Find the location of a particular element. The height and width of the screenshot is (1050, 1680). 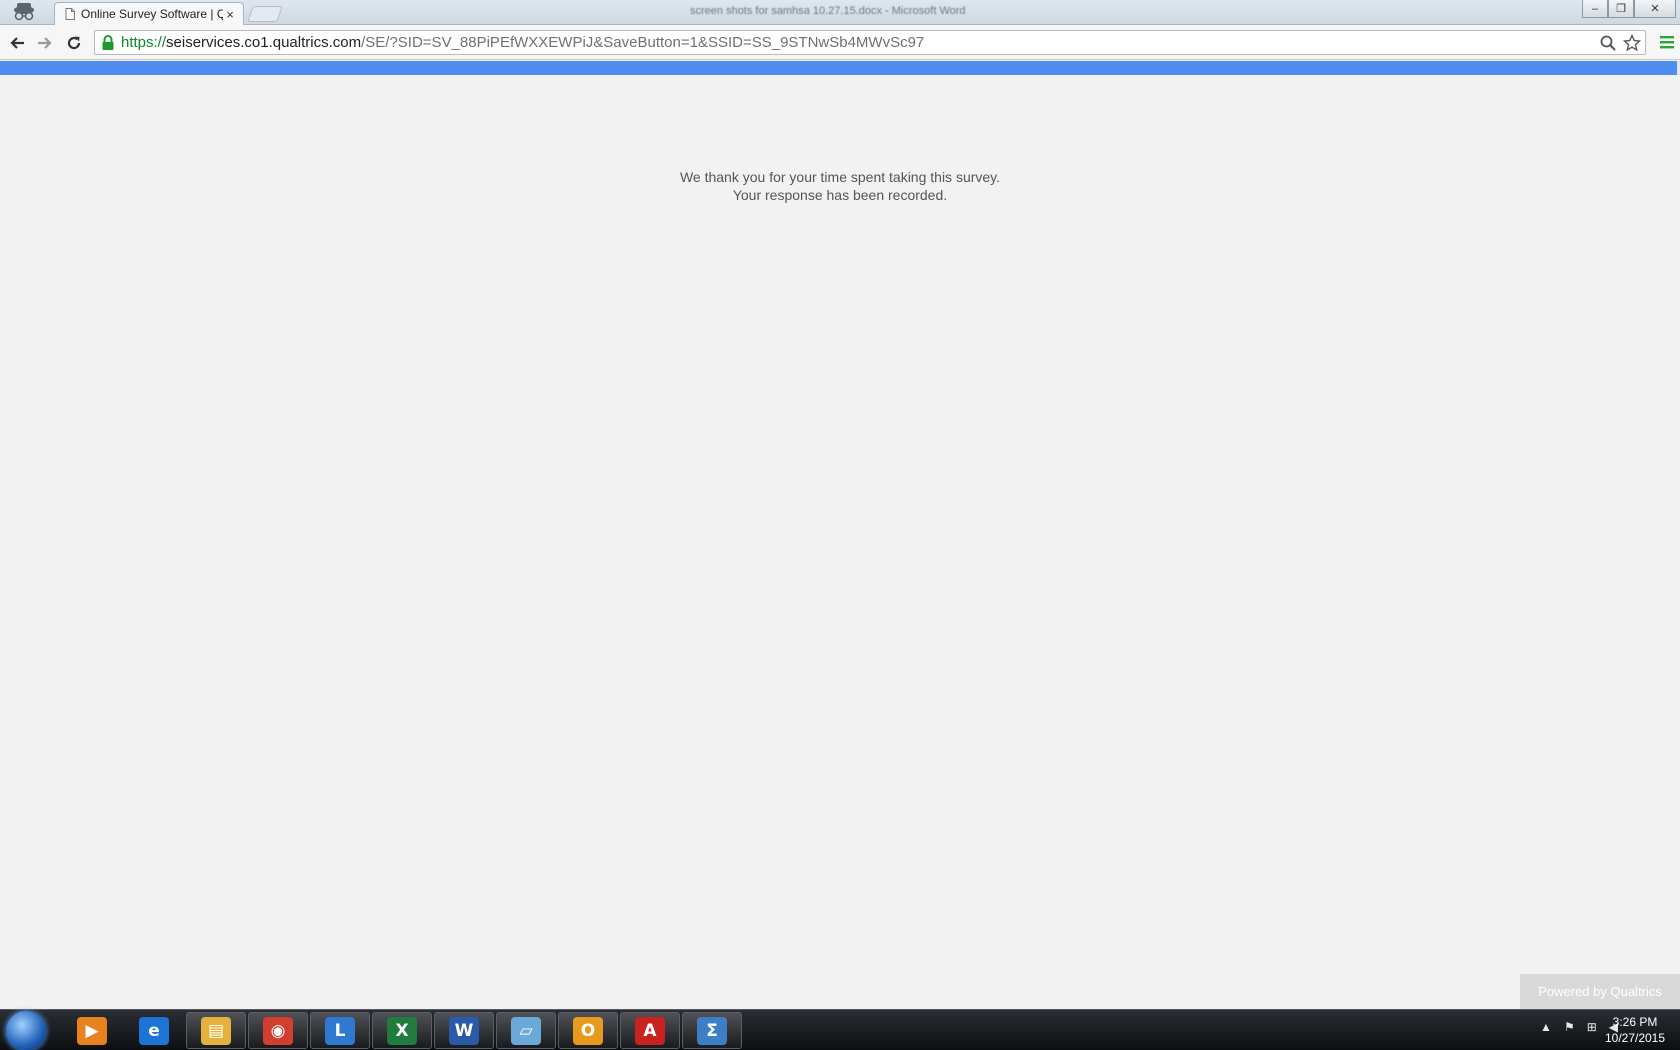

chrome-menu-button is located at coordinates (1667, 42).